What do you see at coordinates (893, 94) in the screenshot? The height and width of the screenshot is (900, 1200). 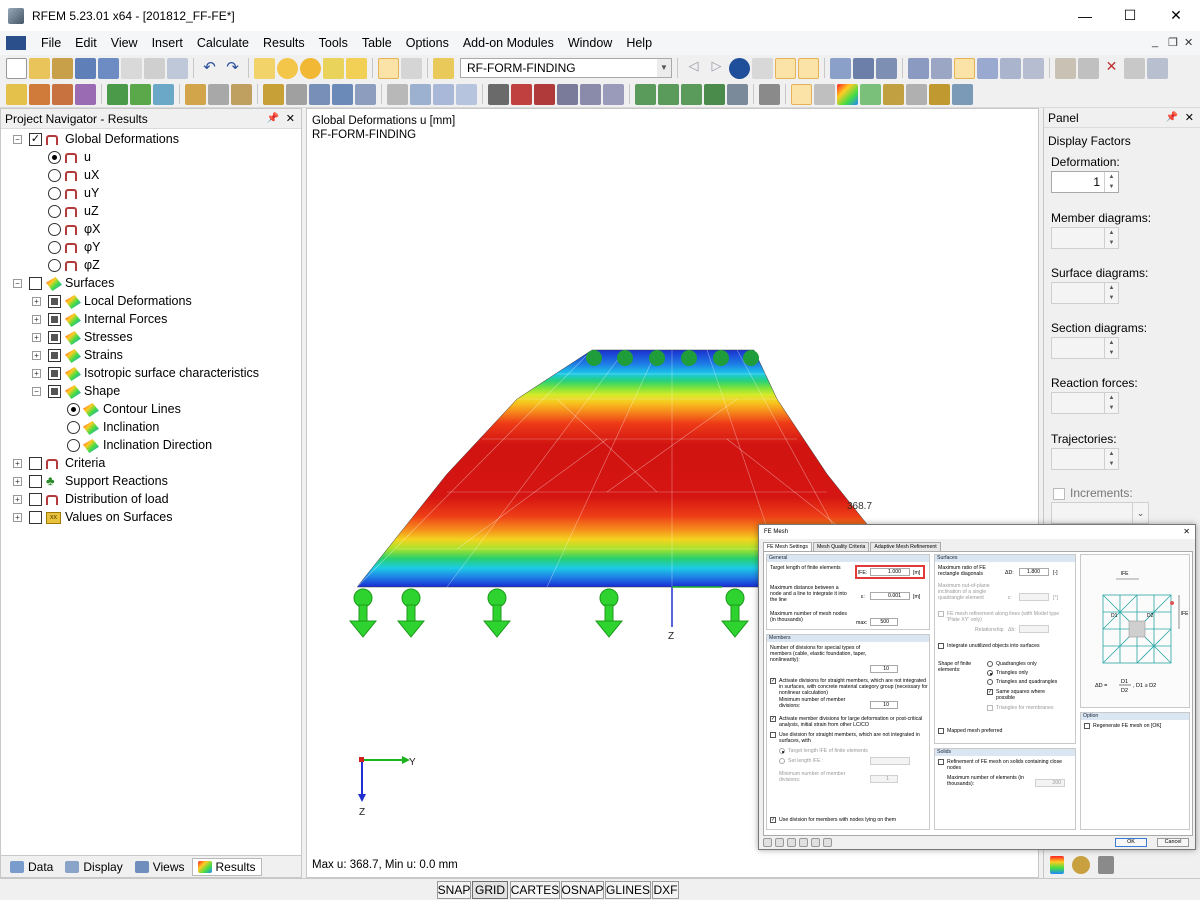 I see `transparent-icon` at bounding box center [893, 94].